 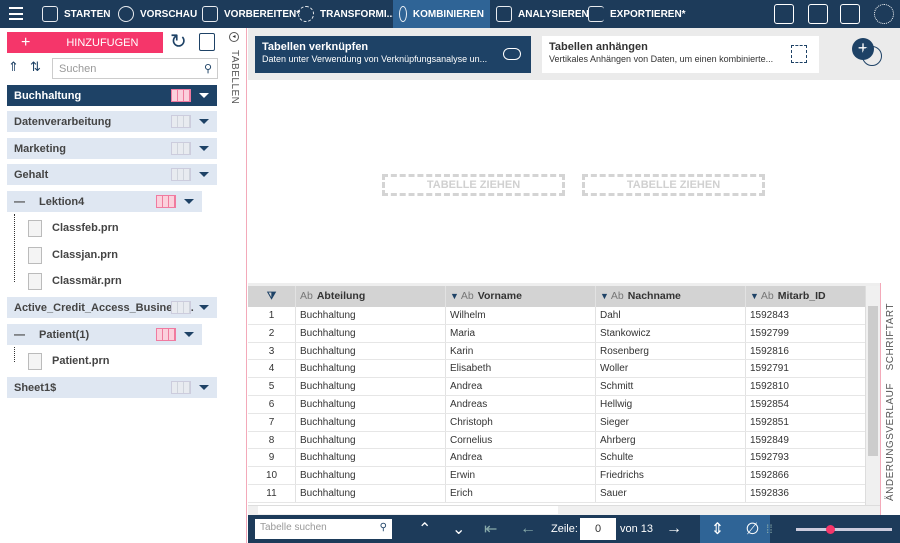 I want to click on table-row: 11 Buchhaltung Erich Sauer 1592836, so click(x=556, y=493).